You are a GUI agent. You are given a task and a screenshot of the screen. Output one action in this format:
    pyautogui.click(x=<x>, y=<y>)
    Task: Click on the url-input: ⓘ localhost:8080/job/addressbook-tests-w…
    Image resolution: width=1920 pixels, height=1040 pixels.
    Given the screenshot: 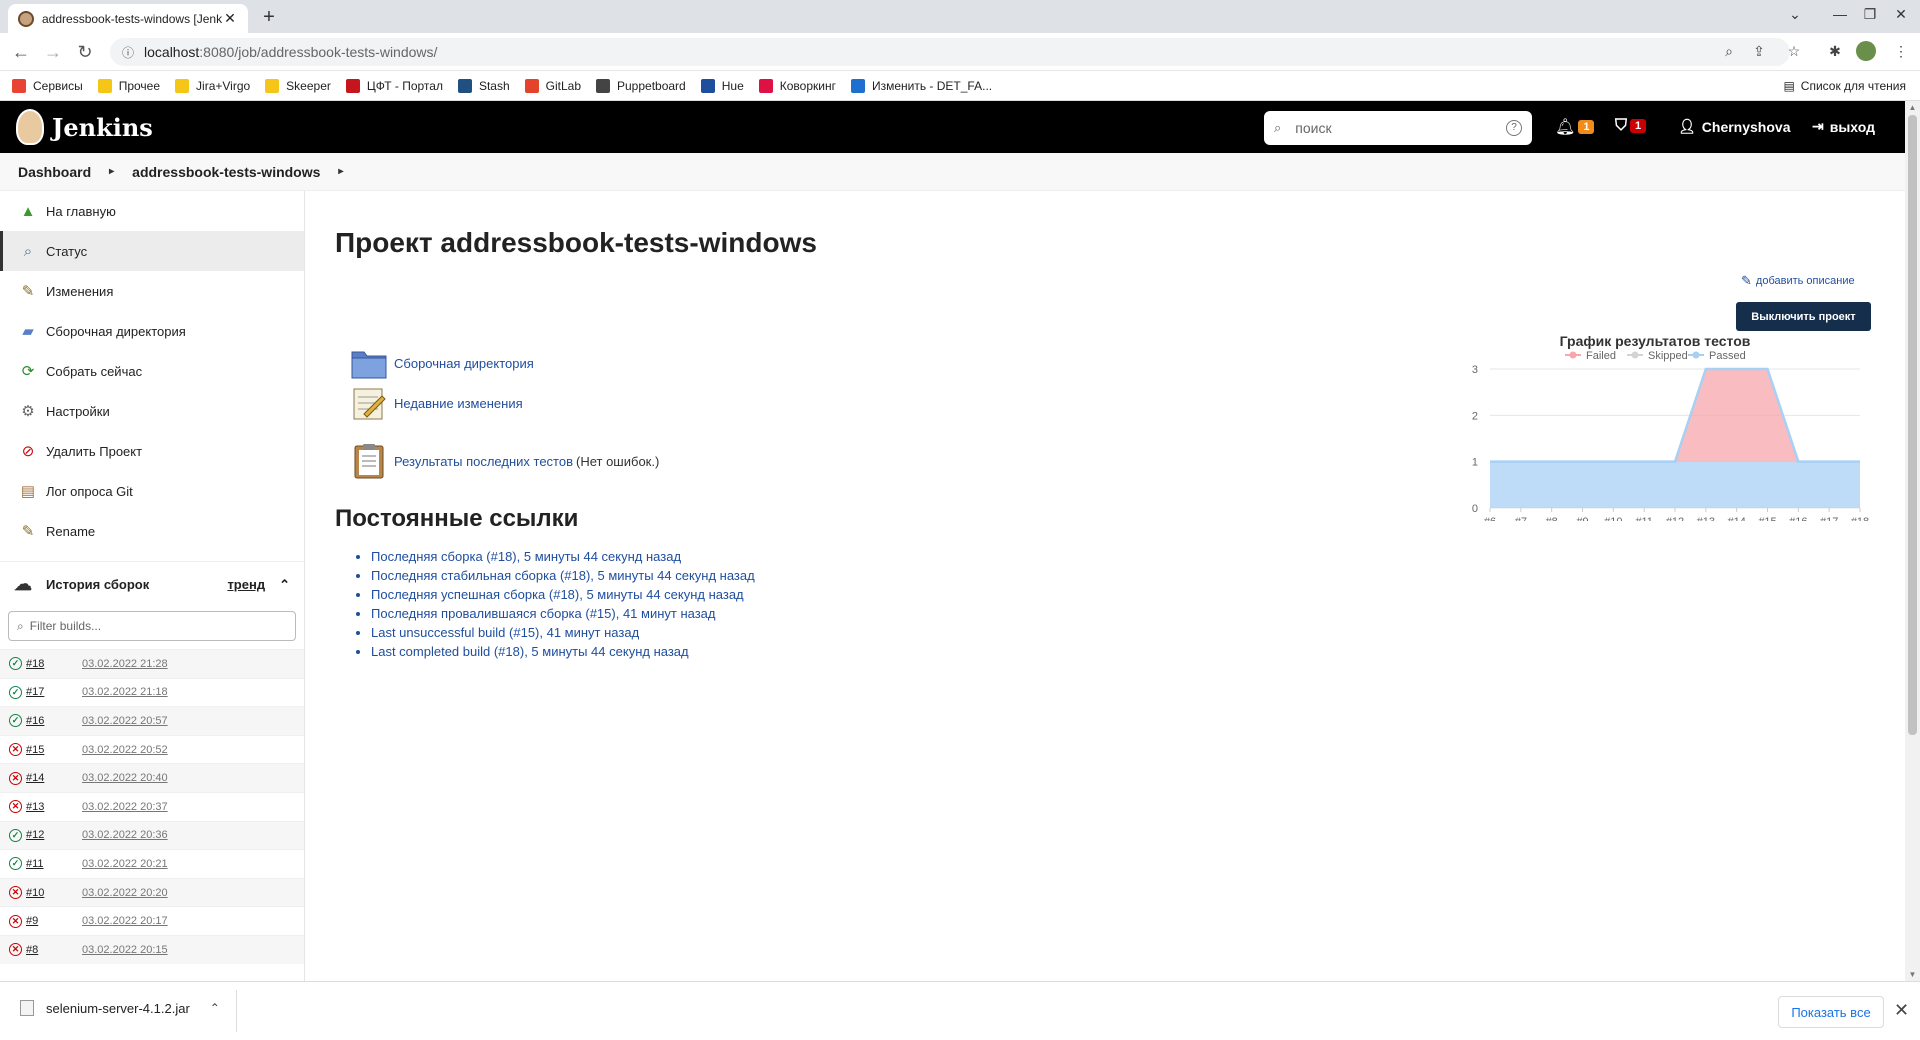 What is the action you would take?
    pyautogui.click(x=950, y=52)
    